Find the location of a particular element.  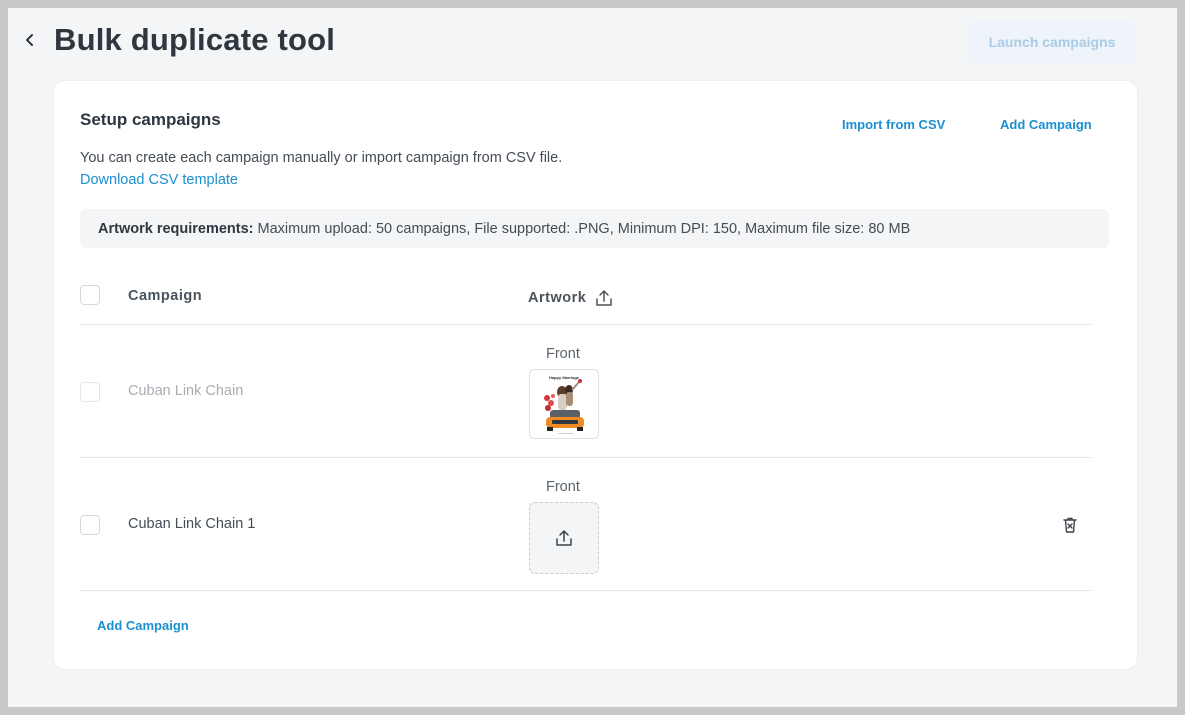

bulk-upload-artwork-button is located at coordinates (604, 298).